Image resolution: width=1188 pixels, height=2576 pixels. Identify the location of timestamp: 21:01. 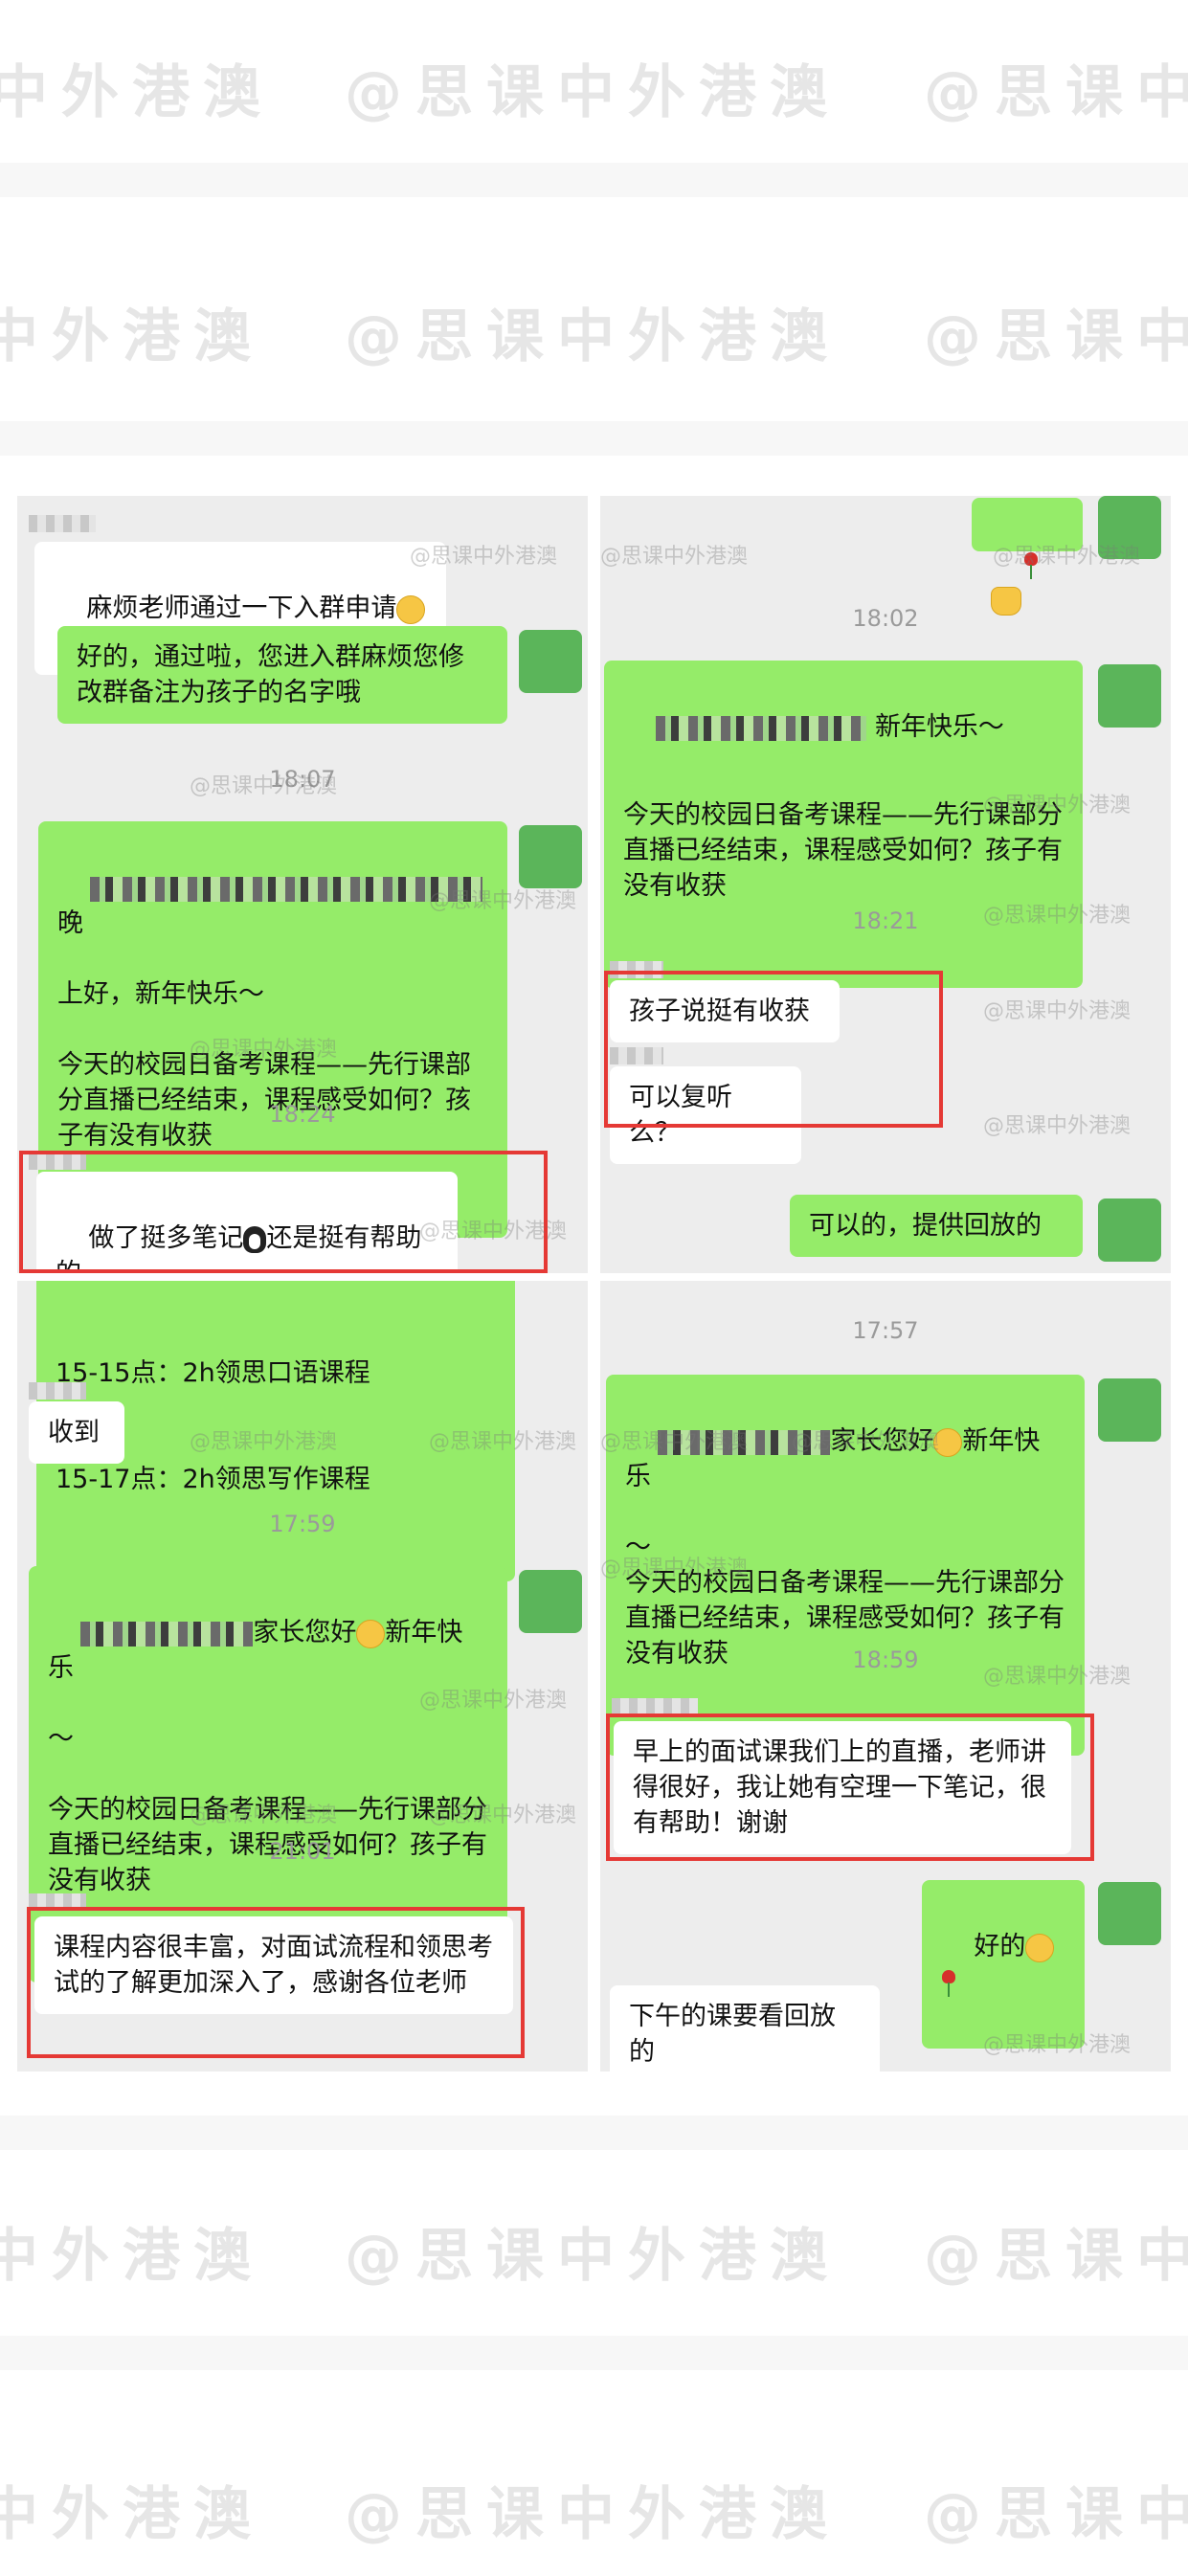
(302, 1852).